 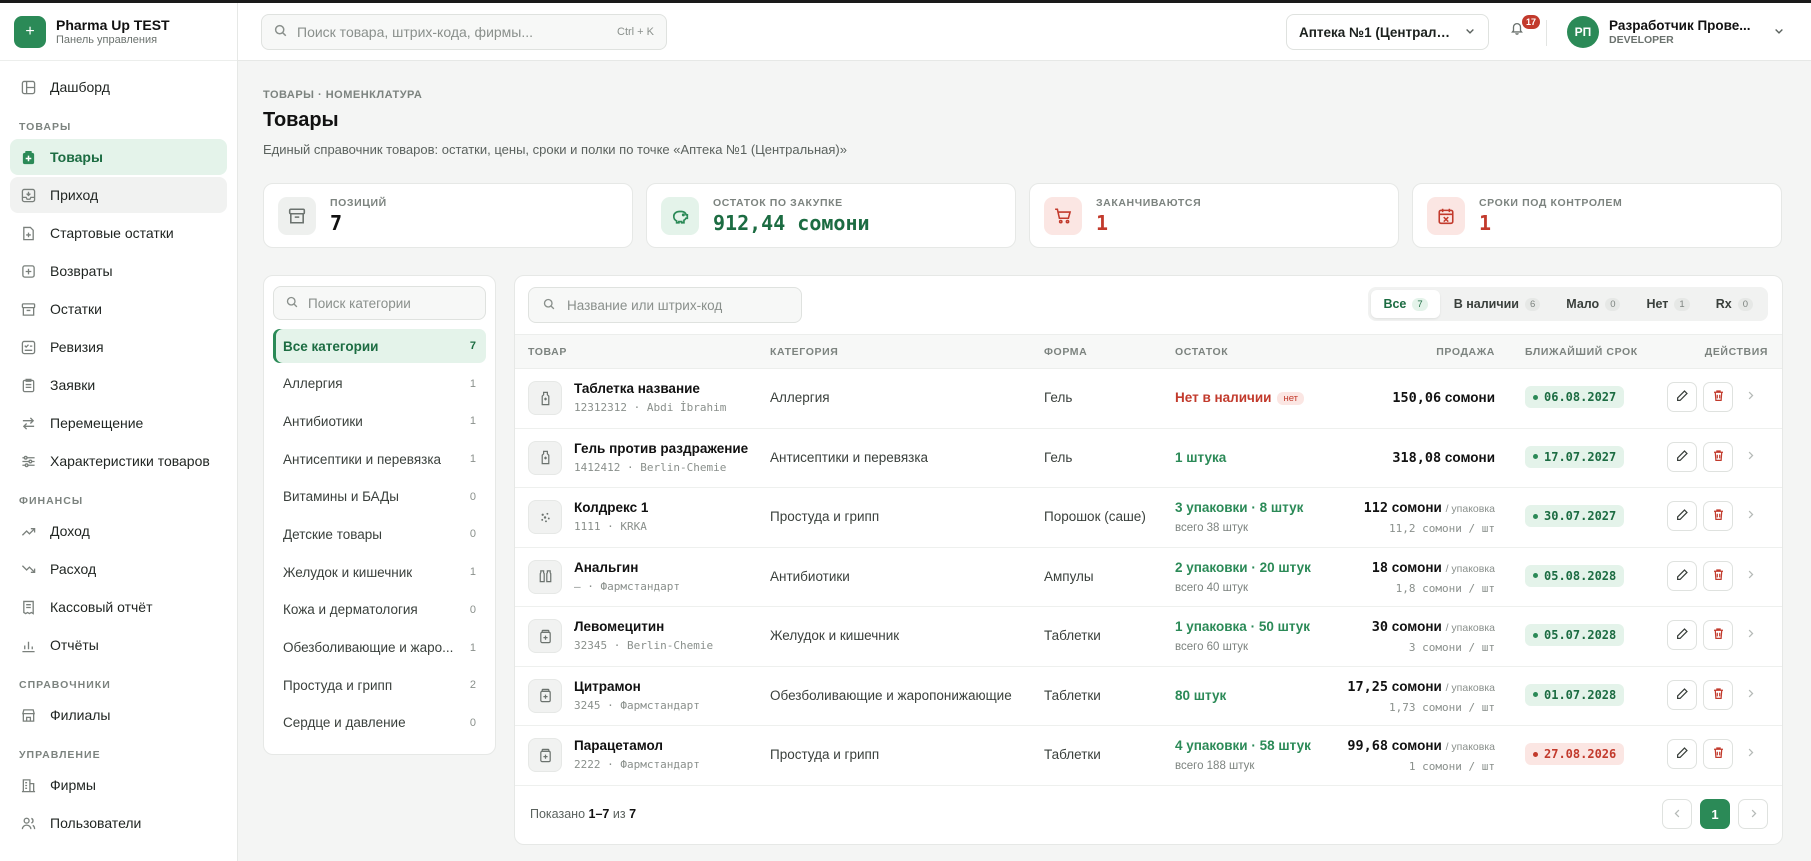 What do you see at coordinates (379, 572) in the screenshot?
I see `category-item: Желудок и кишечник 1` at bounding box center [379, 572].